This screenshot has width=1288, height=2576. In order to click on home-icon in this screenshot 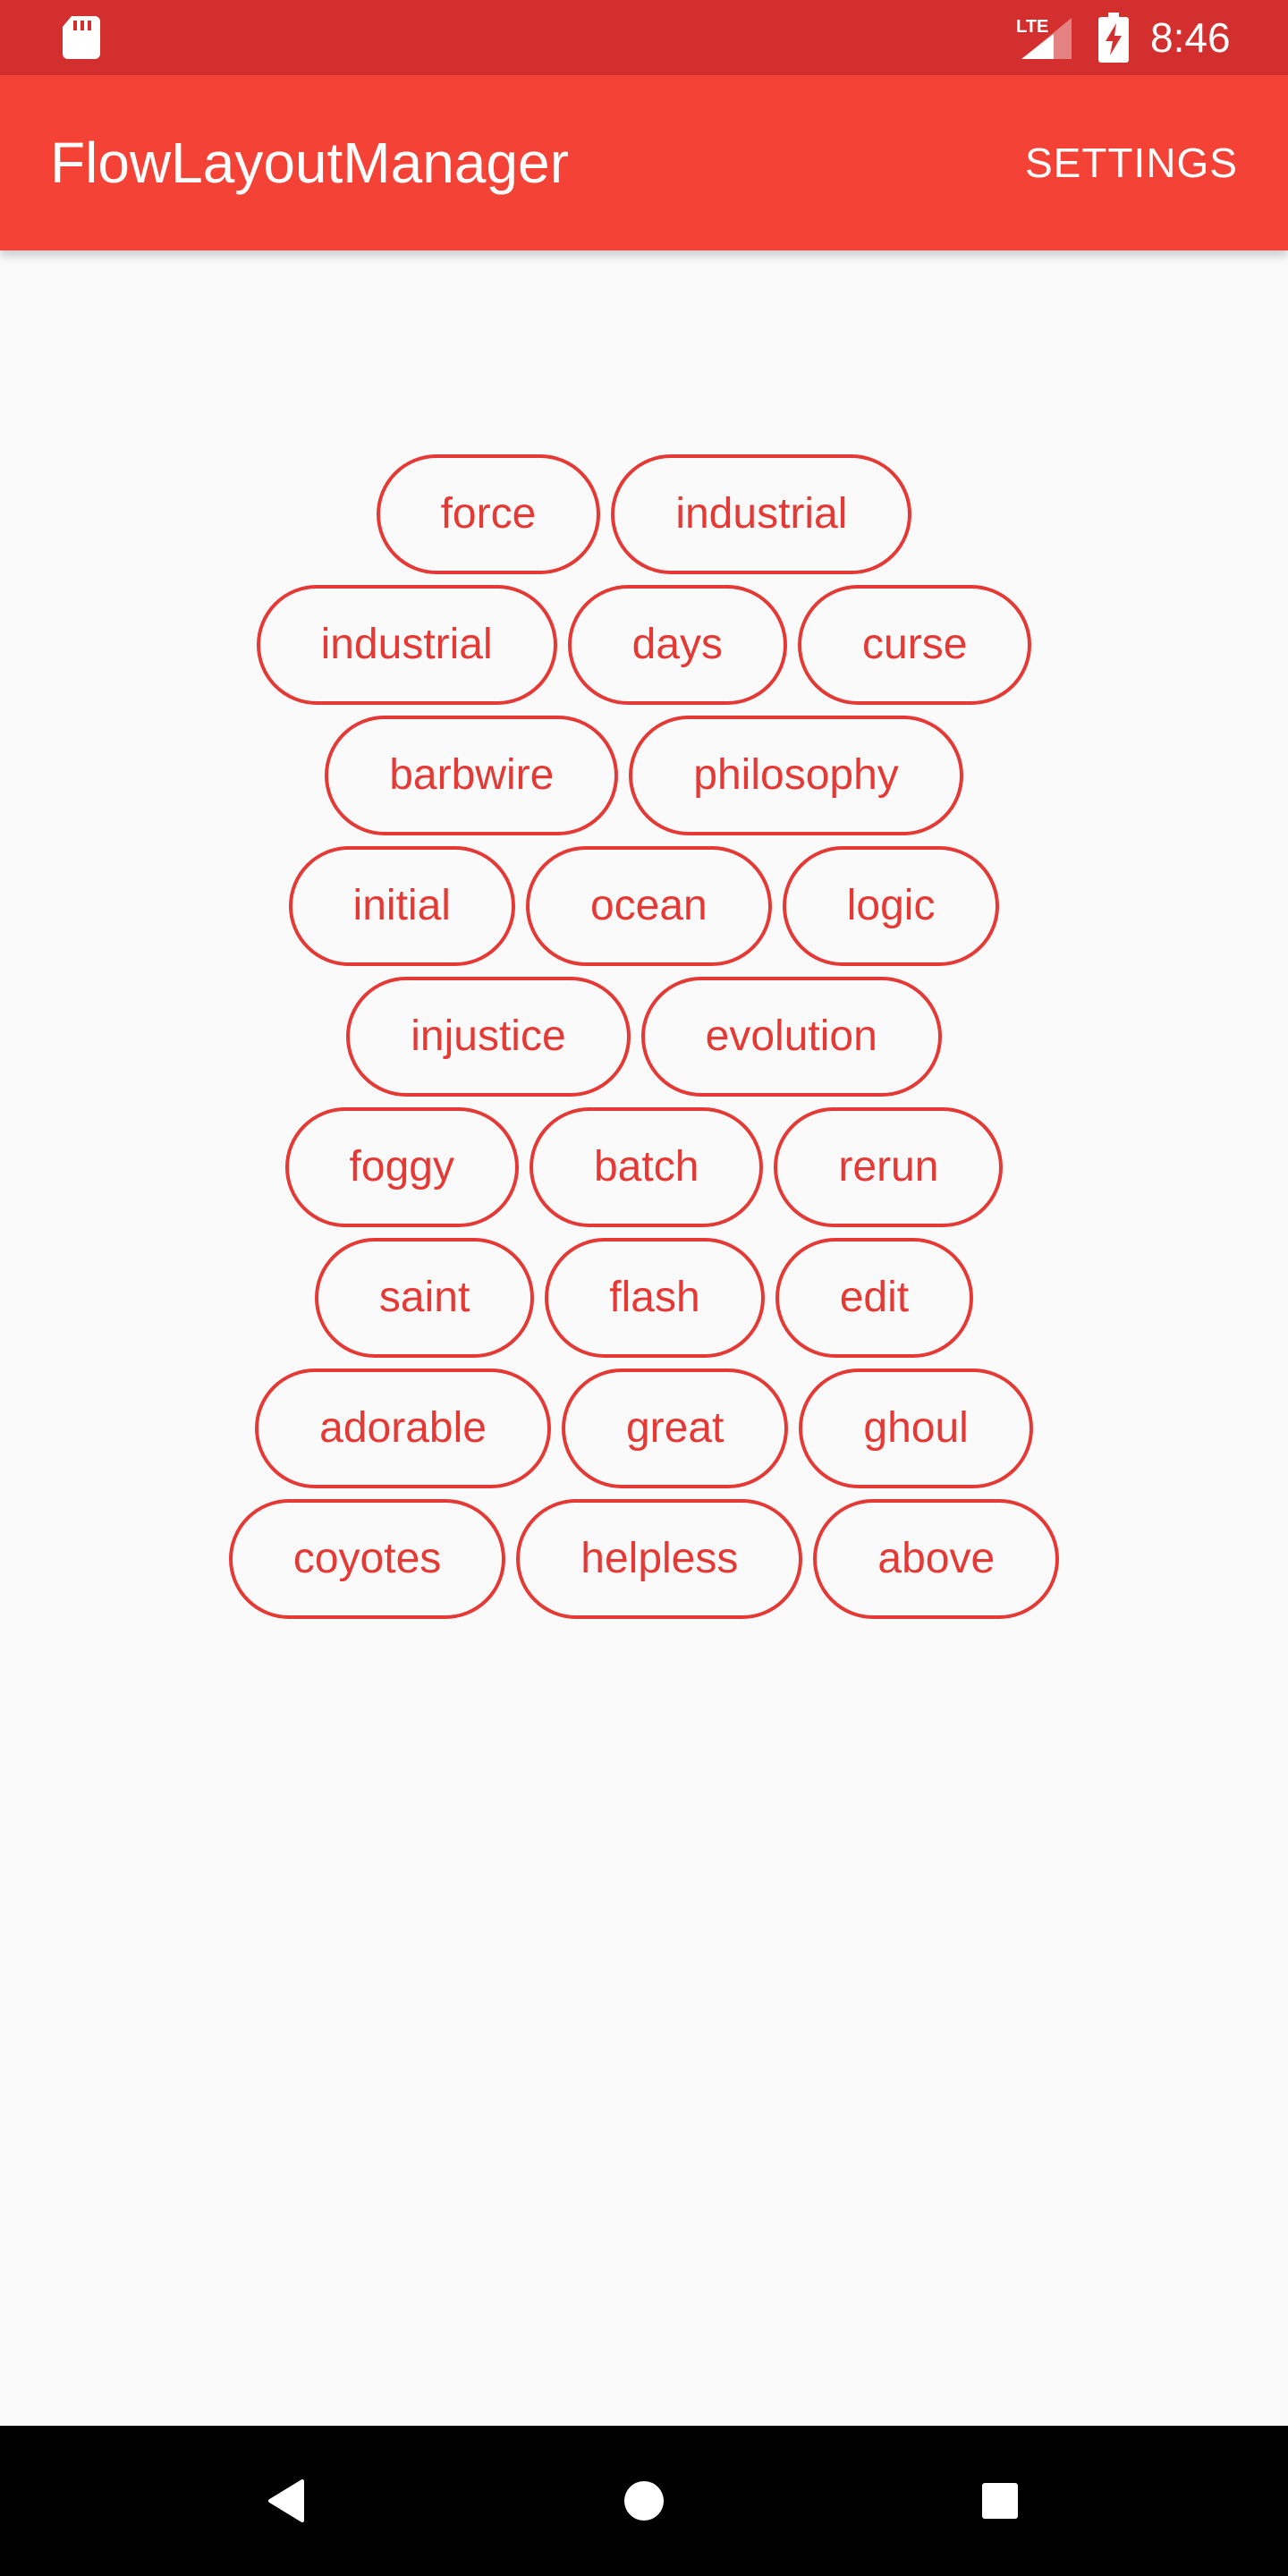, I will do `click(644, 2501)`.